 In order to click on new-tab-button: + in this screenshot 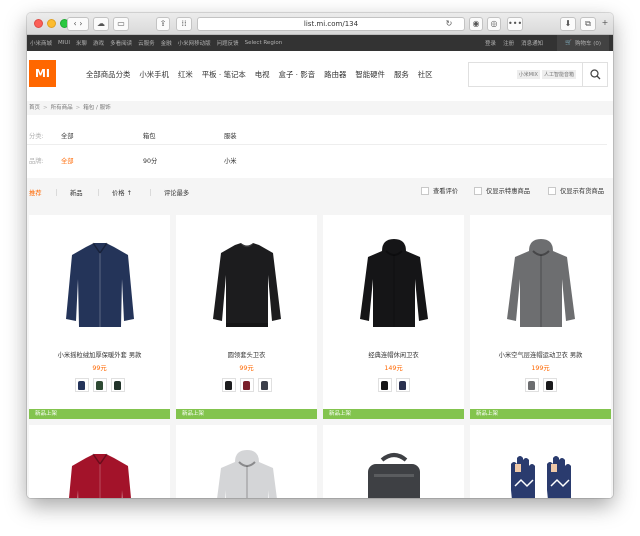, I will do `click(605, 24)`.